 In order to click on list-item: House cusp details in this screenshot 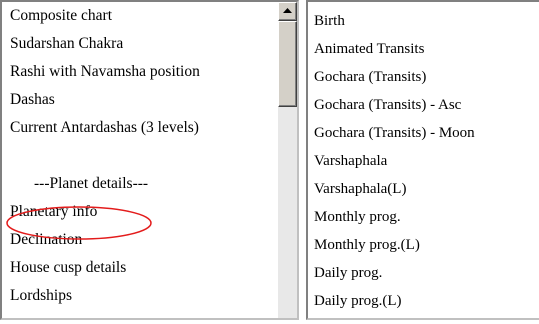, I will do `click(105, 268)`.